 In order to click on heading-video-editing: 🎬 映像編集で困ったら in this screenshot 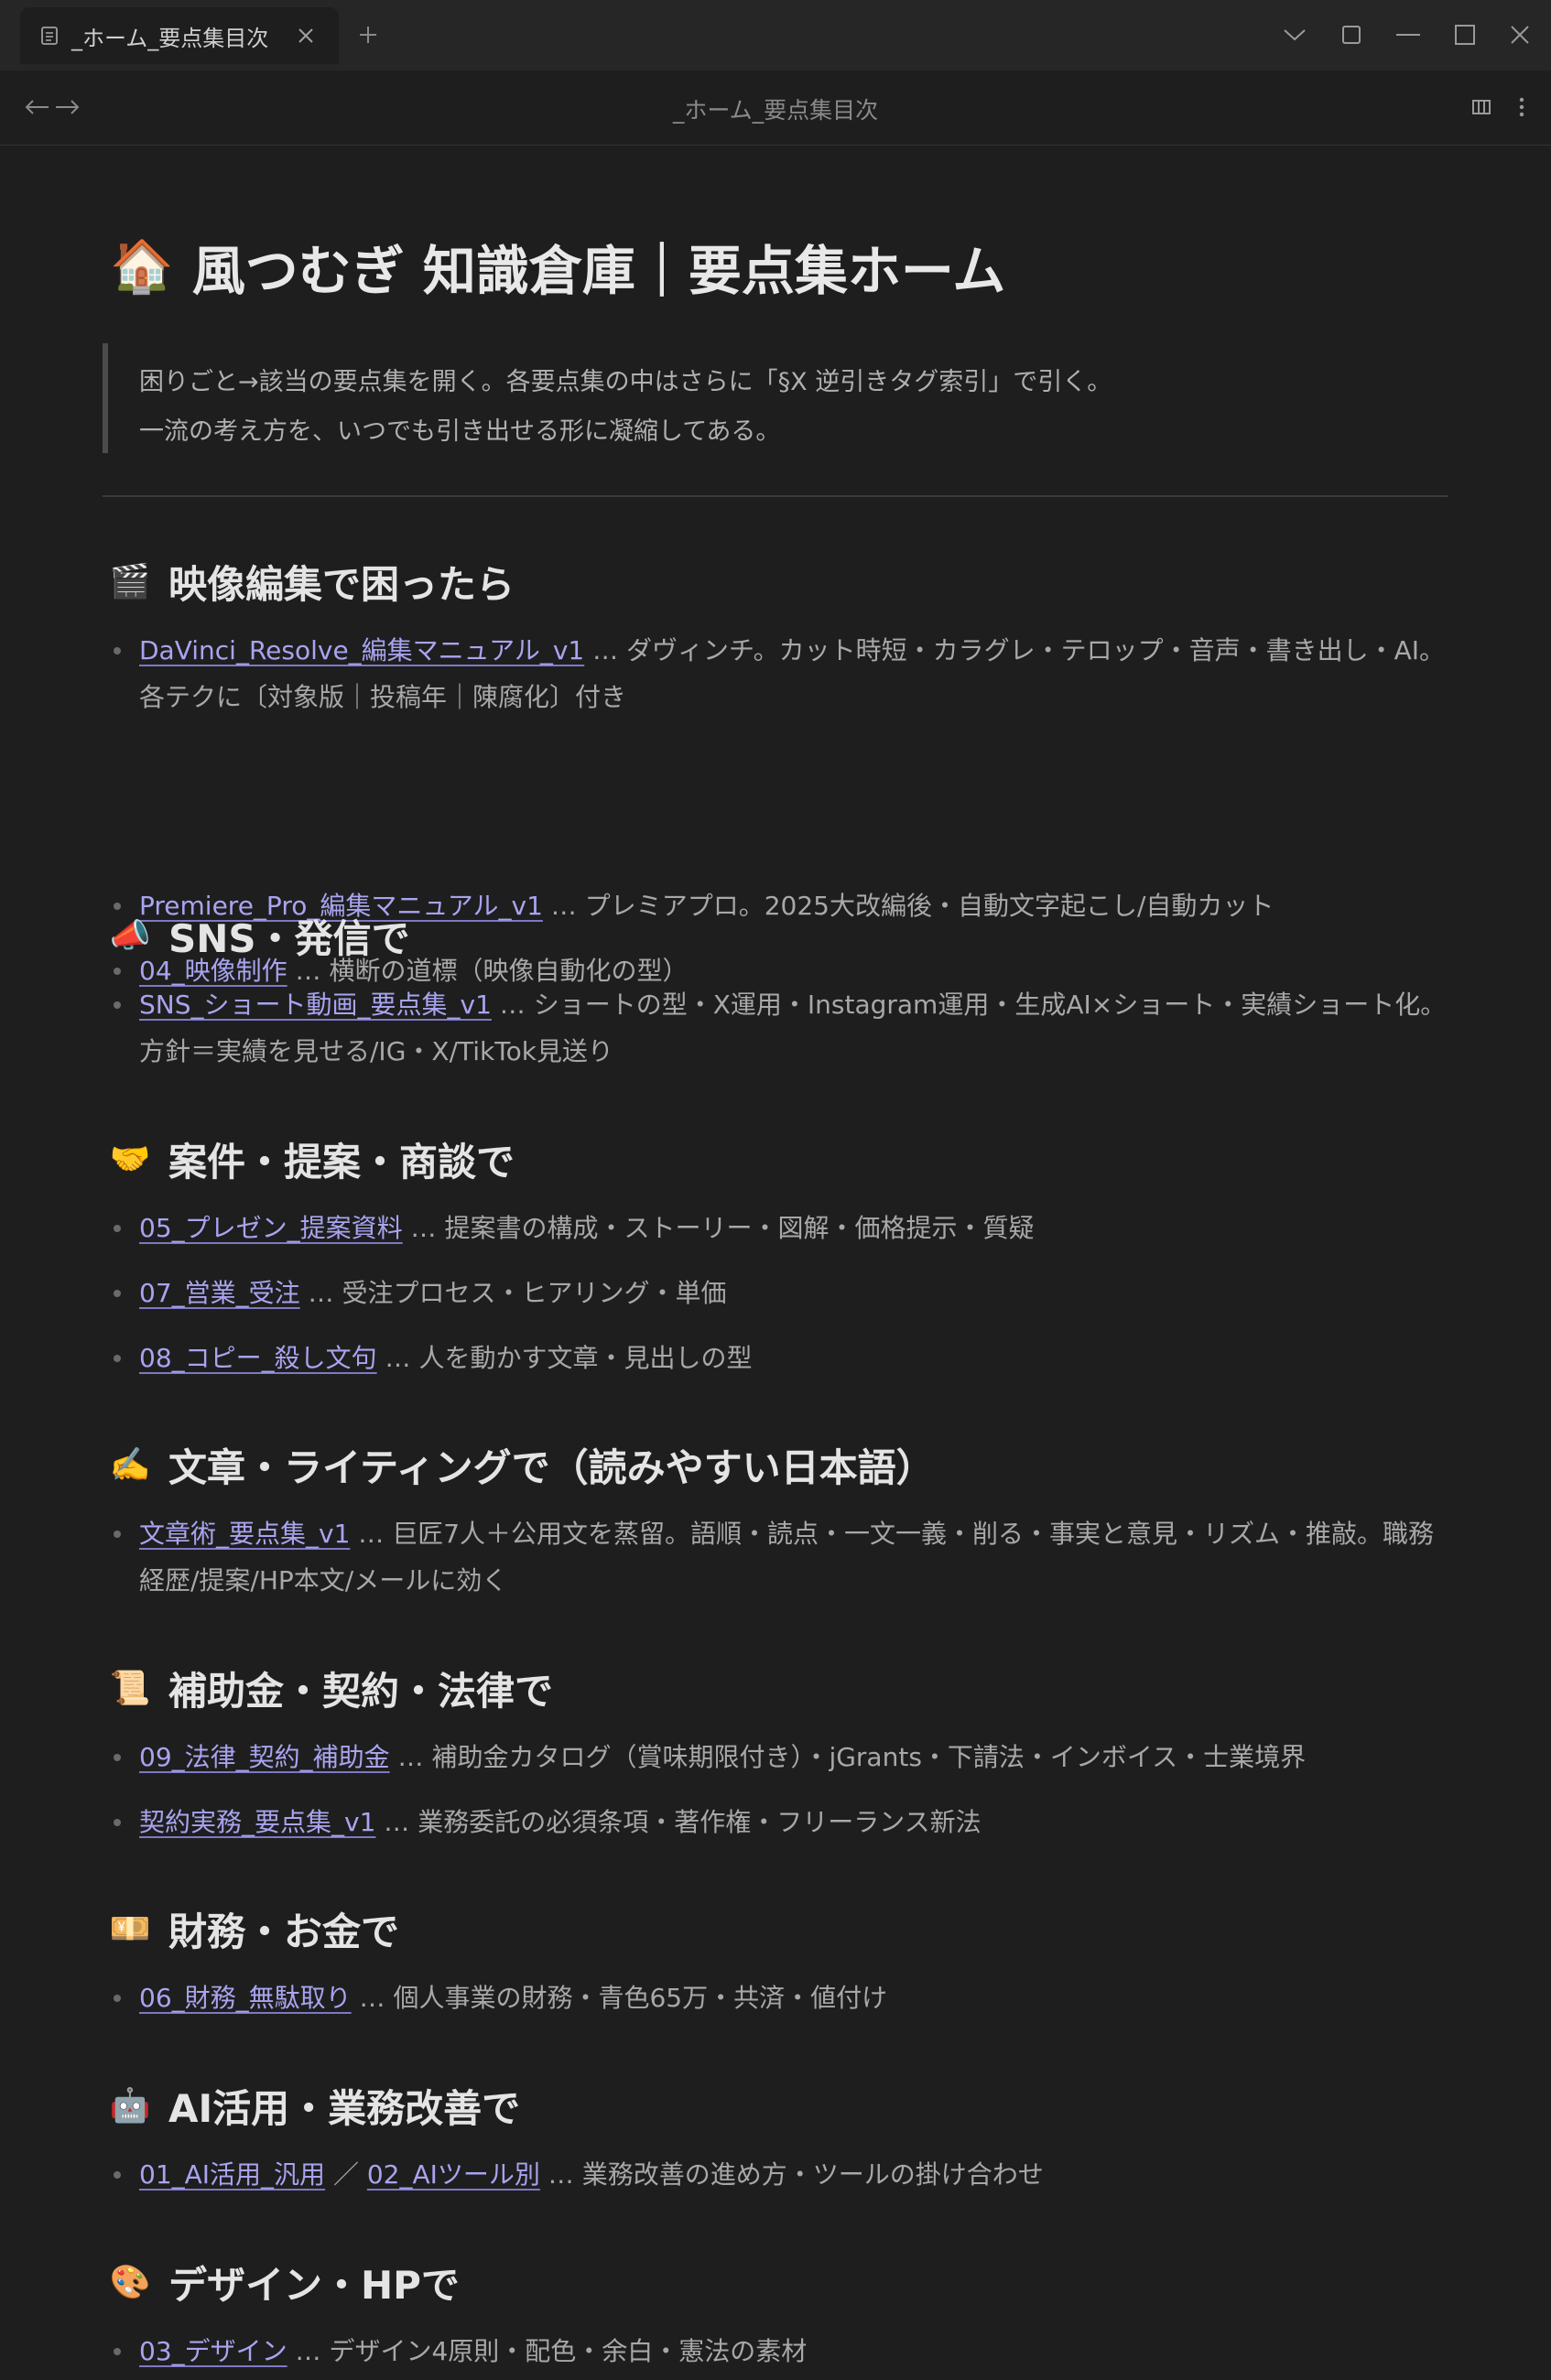, I will do `click(312, 581)`.